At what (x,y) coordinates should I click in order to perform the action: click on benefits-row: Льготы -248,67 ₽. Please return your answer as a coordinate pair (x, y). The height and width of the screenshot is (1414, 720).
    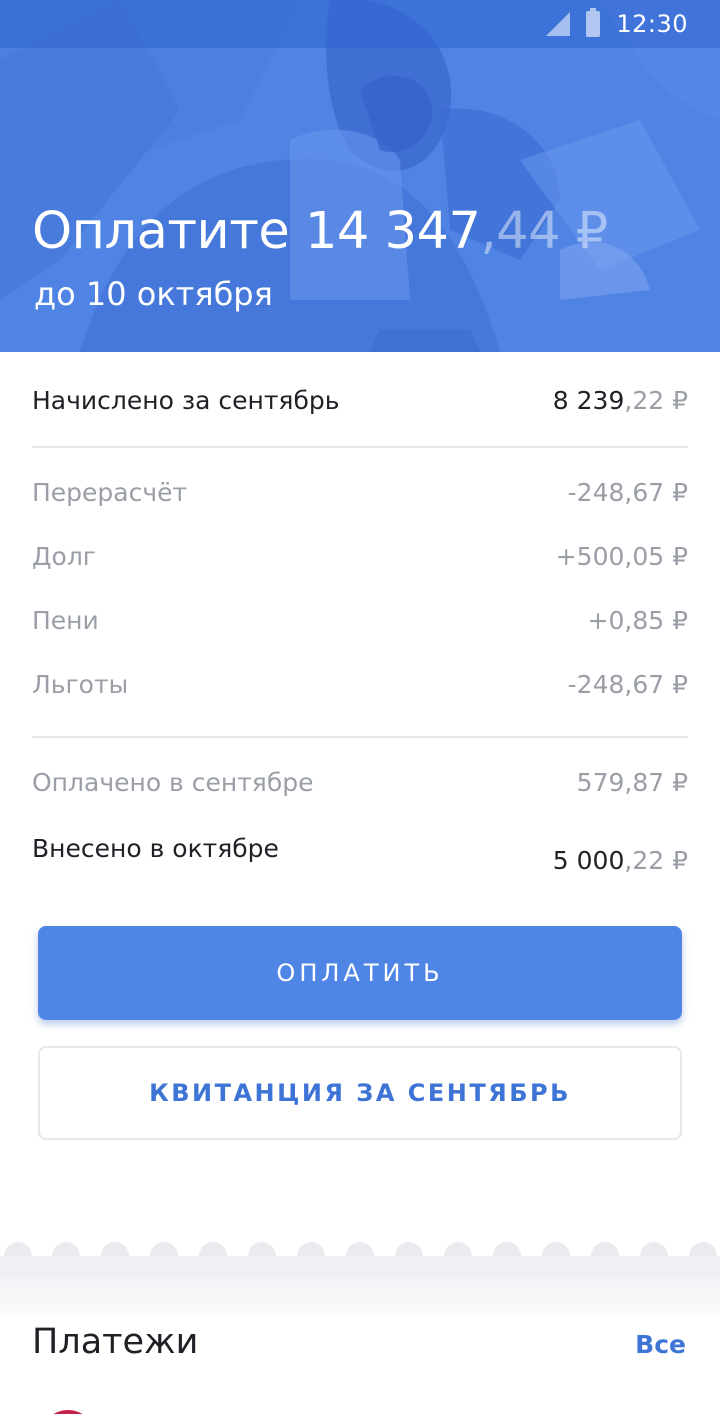
    Looking at the image, I should click on (360, 684).